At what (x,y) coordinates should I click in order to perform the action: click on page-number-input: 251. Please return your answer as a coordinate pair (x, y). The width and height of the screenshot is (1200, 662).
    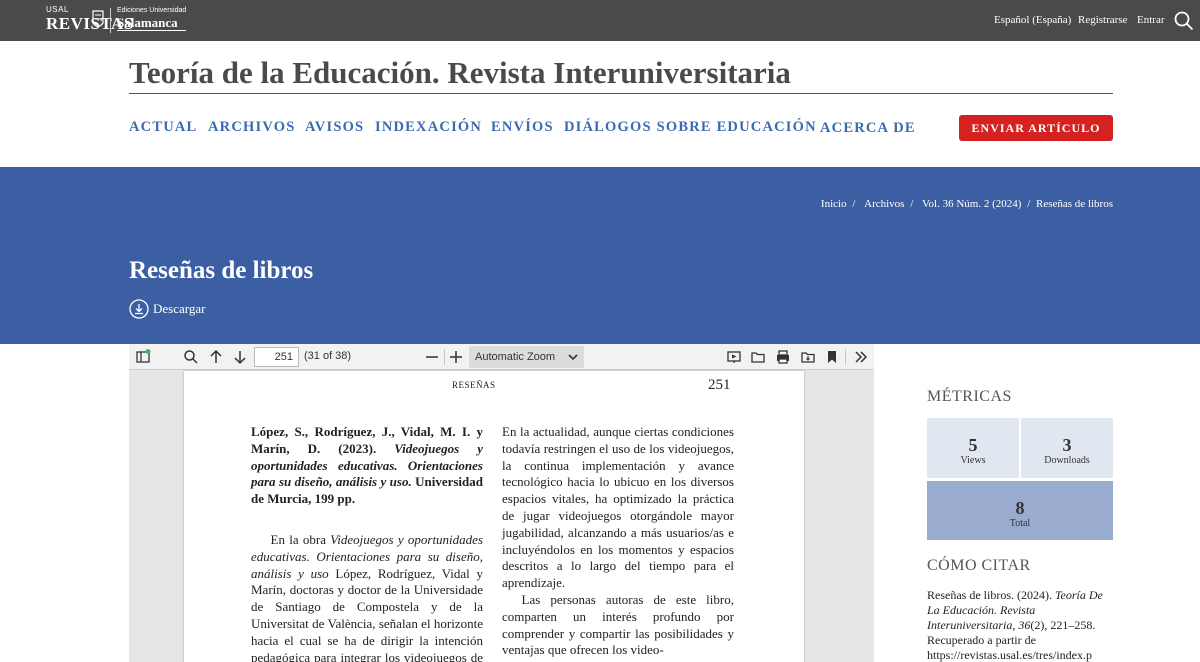
    Looking at the image, I should click on (276, 357).